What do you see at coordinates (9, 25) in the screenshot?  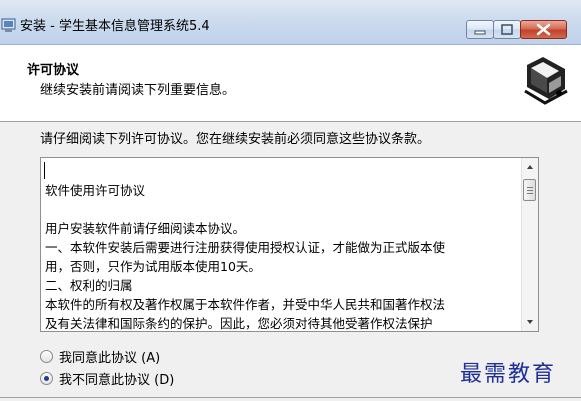 I see `installer-app-icon` at bounding box center [9, 25].